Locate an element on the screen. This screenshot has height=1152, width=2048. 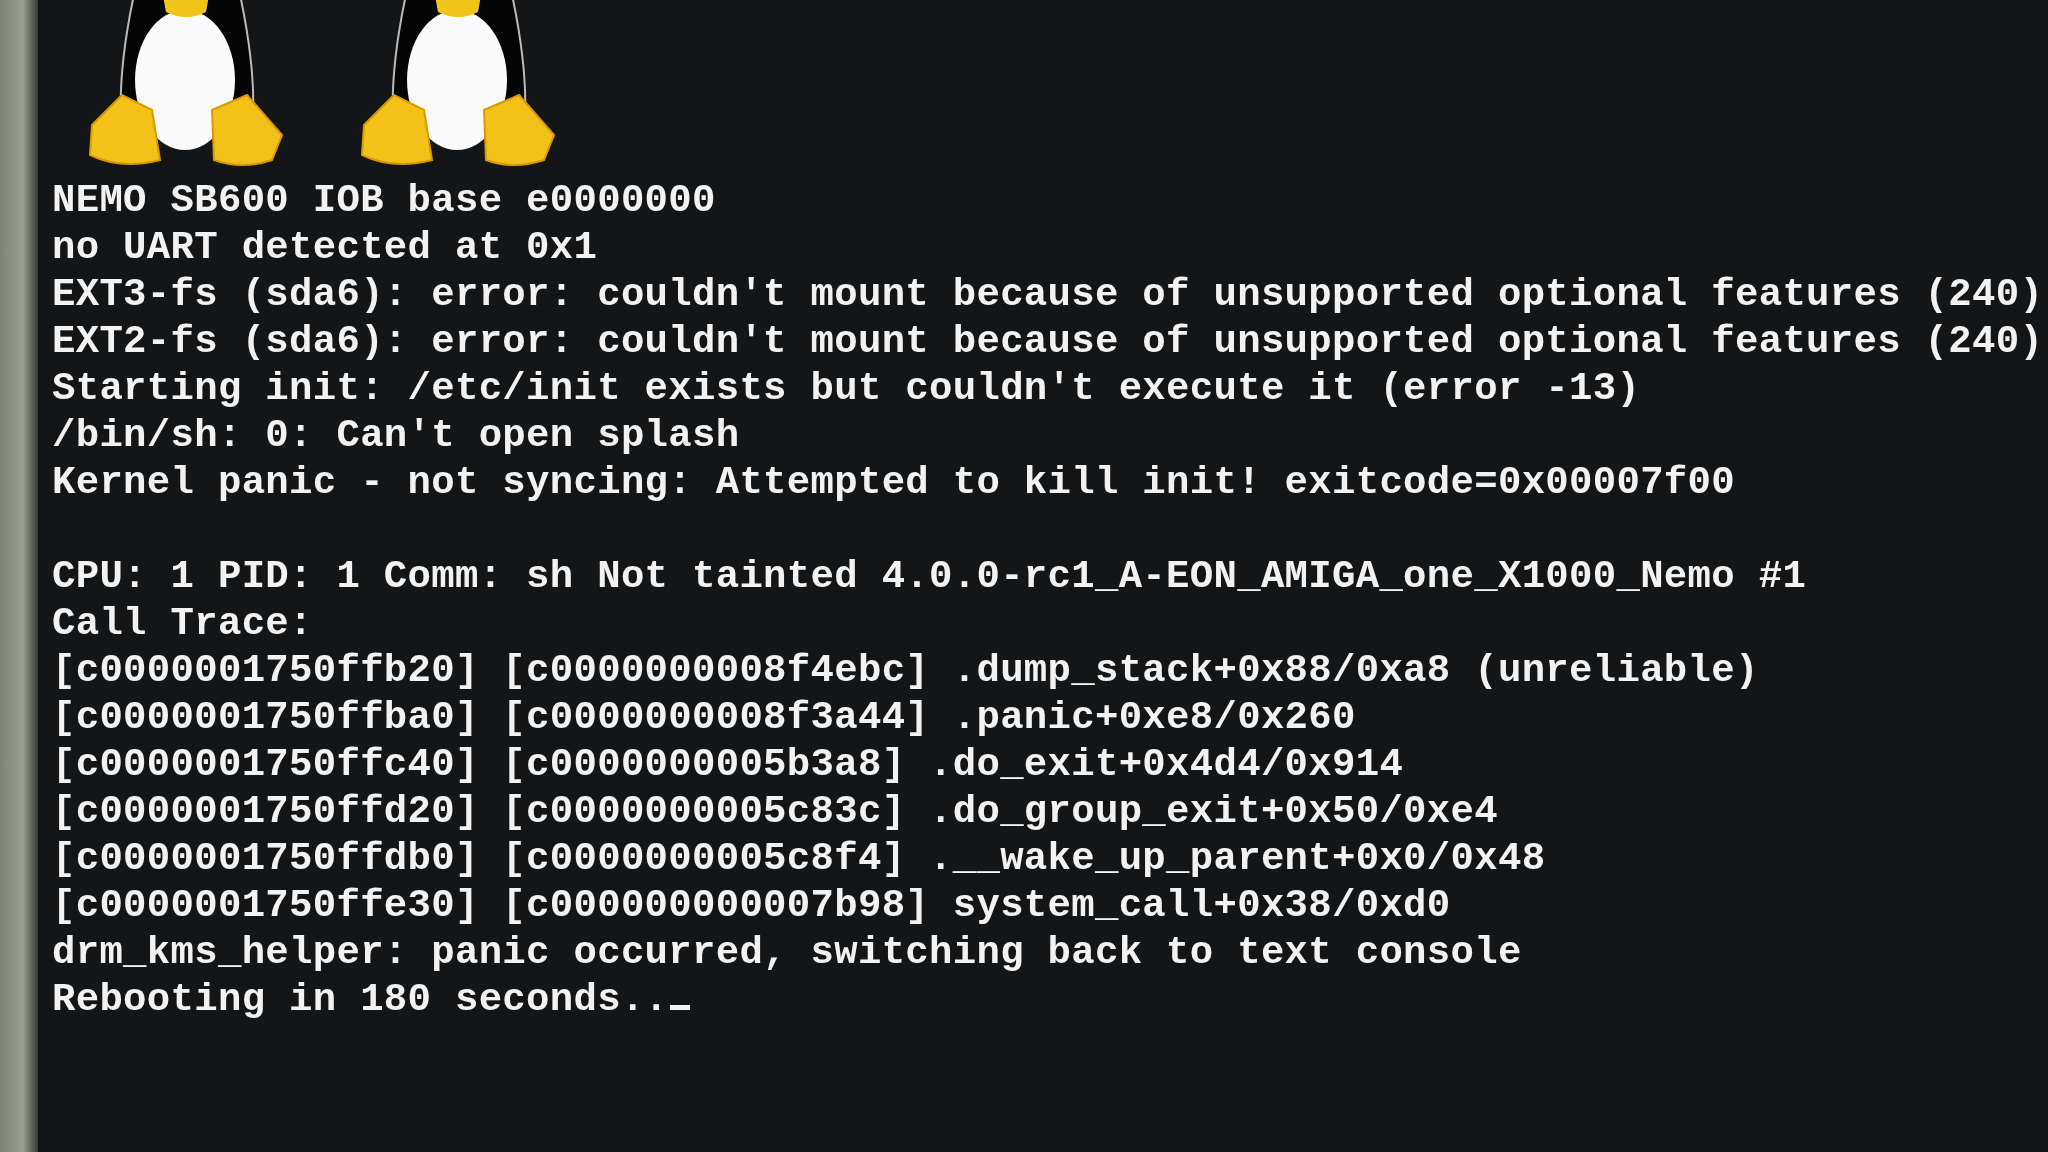
console-line: Kernel panic - not syncing: Attempted to kill init! exitcode=0x00007f00 is located at coordinates (893, 483).